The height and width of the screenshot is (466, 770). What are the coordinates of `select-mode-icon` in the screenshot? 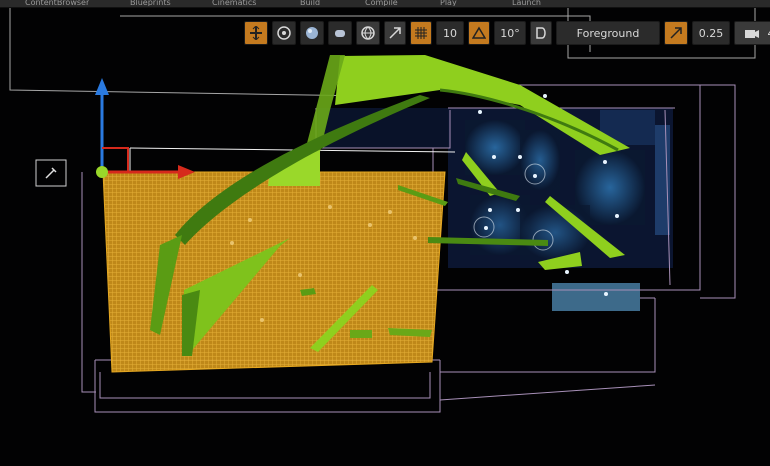 It's located at (256, 33).